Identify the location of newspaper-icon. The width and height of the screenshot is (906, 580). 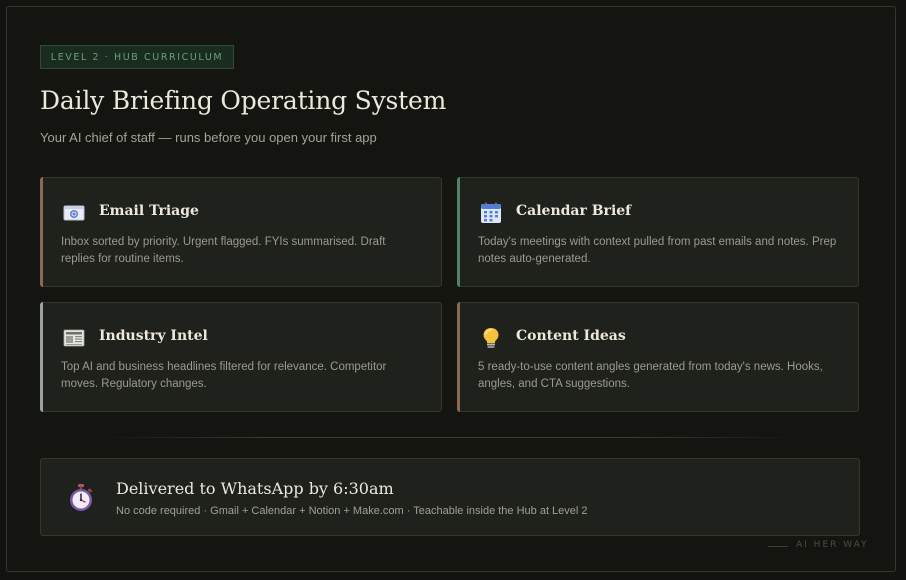
(74, 338).